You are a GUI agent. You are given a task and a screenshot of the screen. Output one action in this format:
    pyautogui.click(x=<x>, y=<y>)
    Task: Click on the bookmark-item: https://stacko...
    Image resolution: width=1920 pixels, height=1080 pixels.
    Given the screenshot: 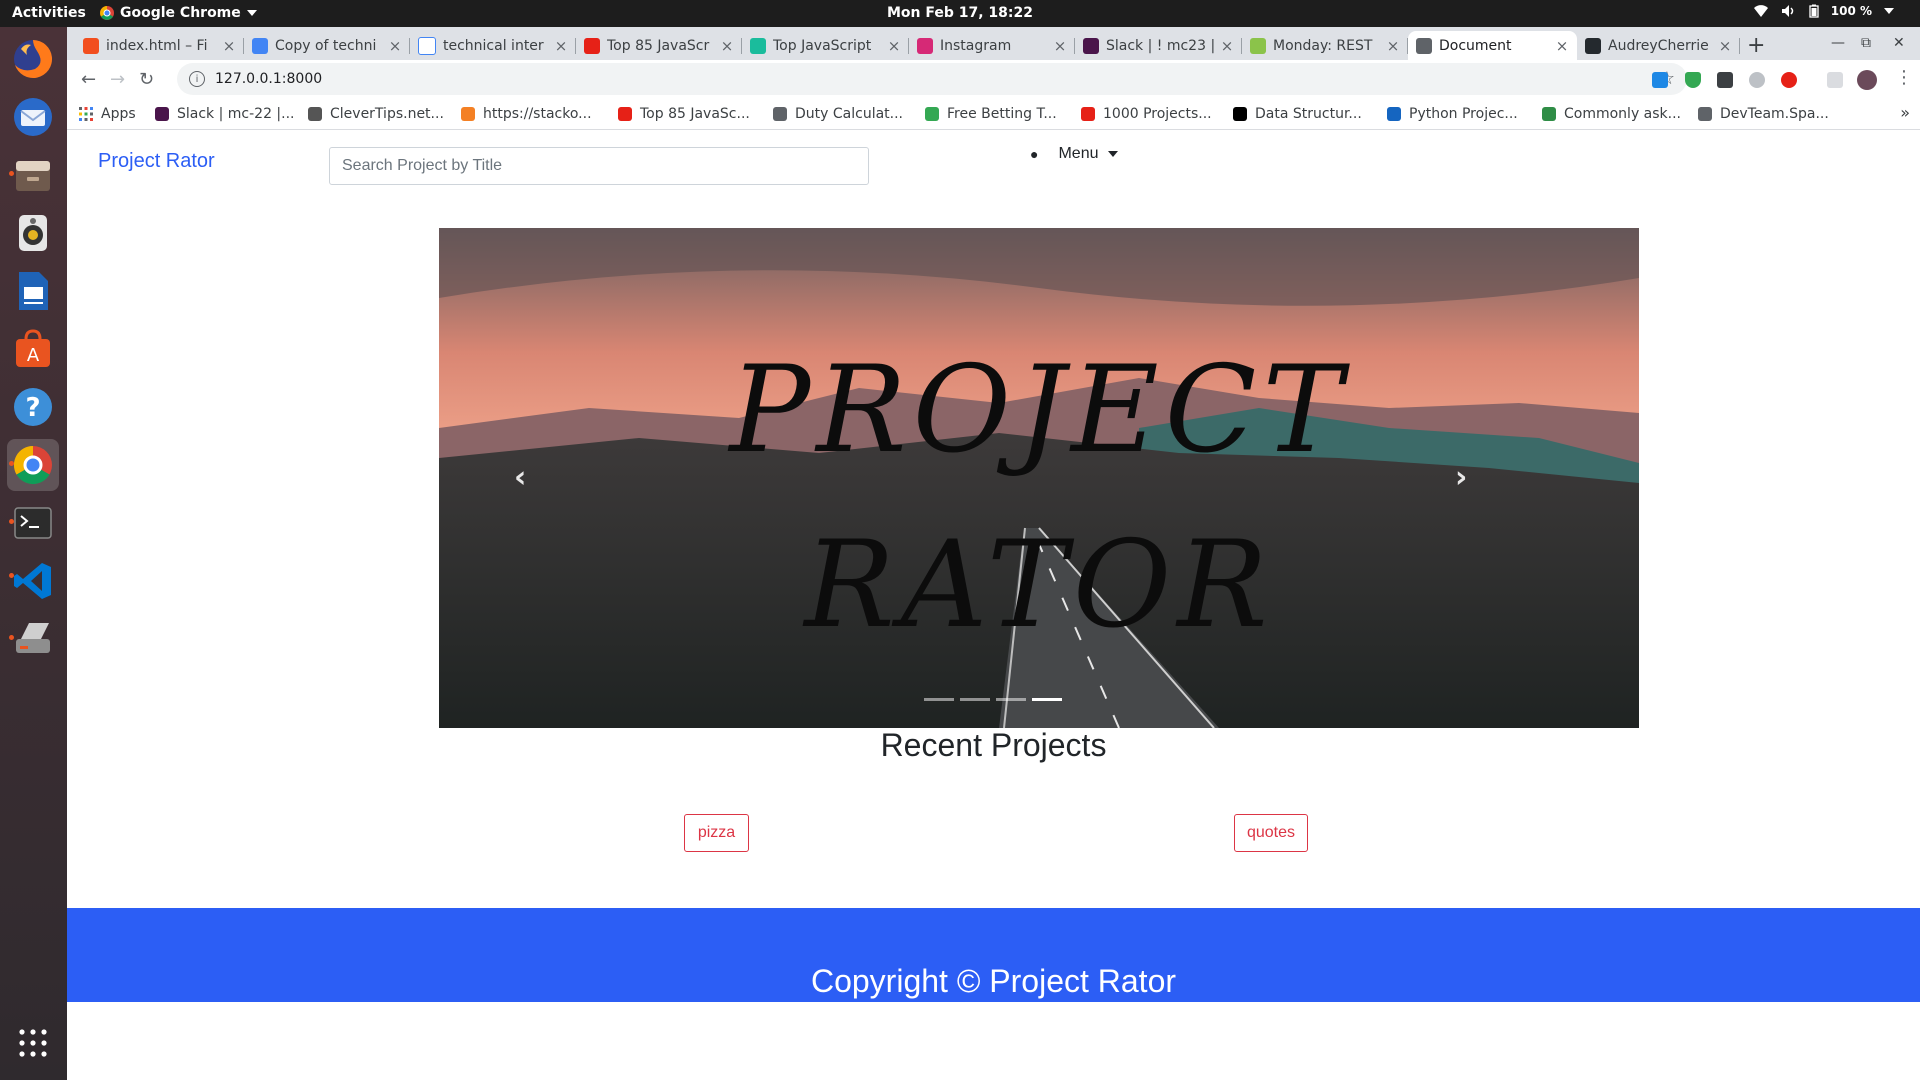 What is the action you would take?
    pyautogui.click(x=526, y=114)
    